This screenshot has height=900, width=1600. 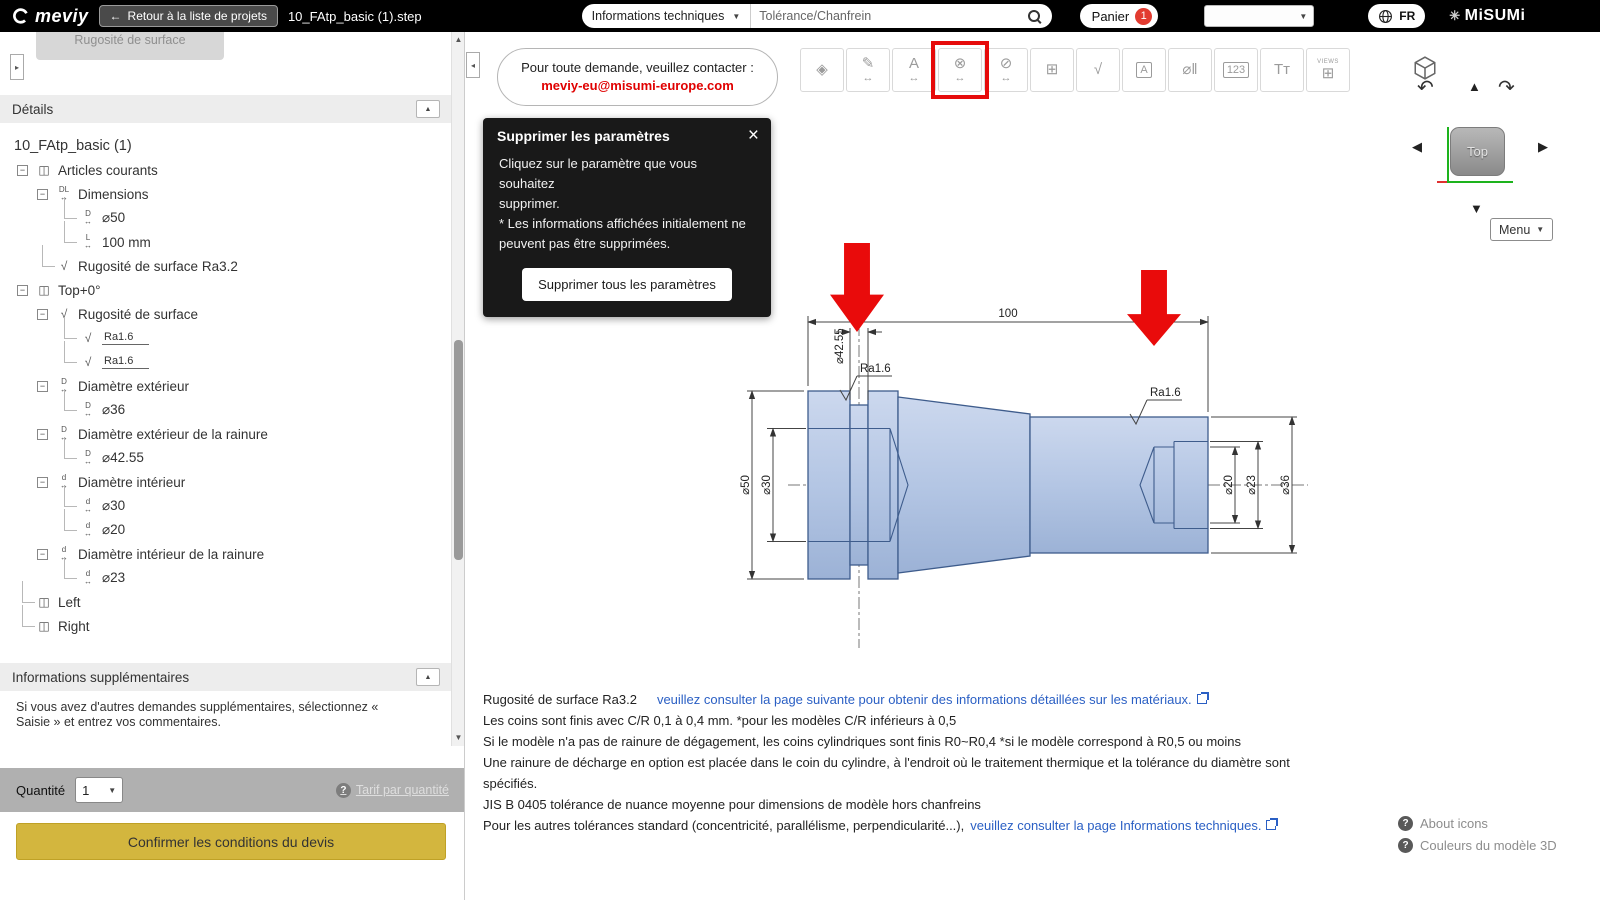 What do you see at coordinates (627, 284) in the screenshot?
I see `delete-all-parameters-button: Supprimer tous les paramètres` at bounding box center [627, 284].